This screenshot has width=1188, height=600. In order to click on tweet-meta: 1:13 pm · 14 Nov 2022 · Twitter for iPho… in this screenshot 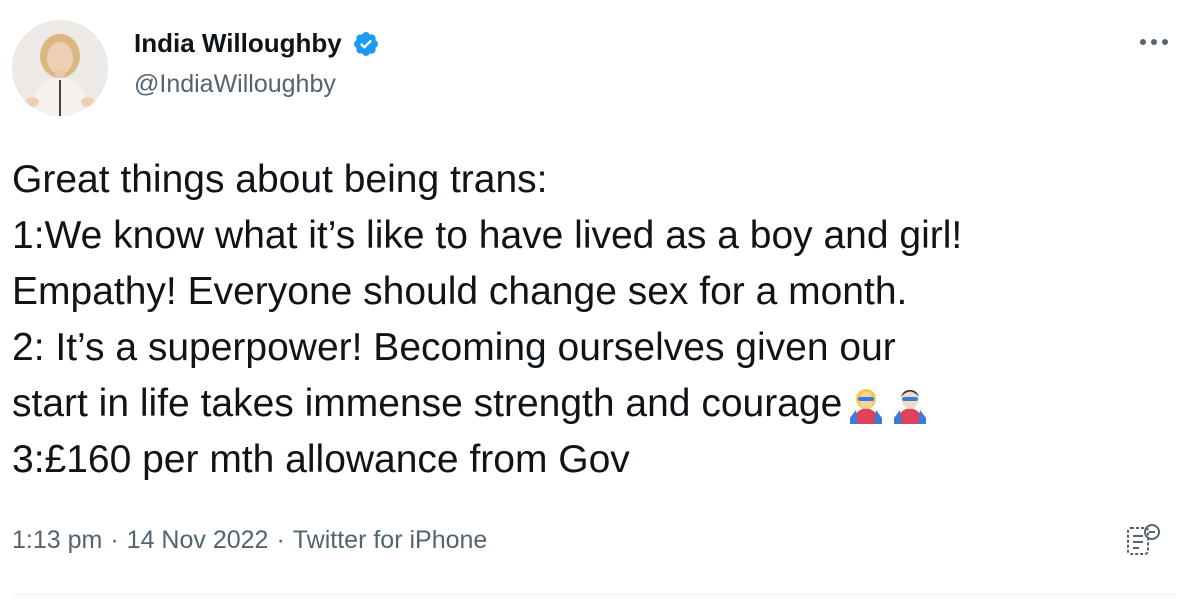, I will do `click(249, 540)`.